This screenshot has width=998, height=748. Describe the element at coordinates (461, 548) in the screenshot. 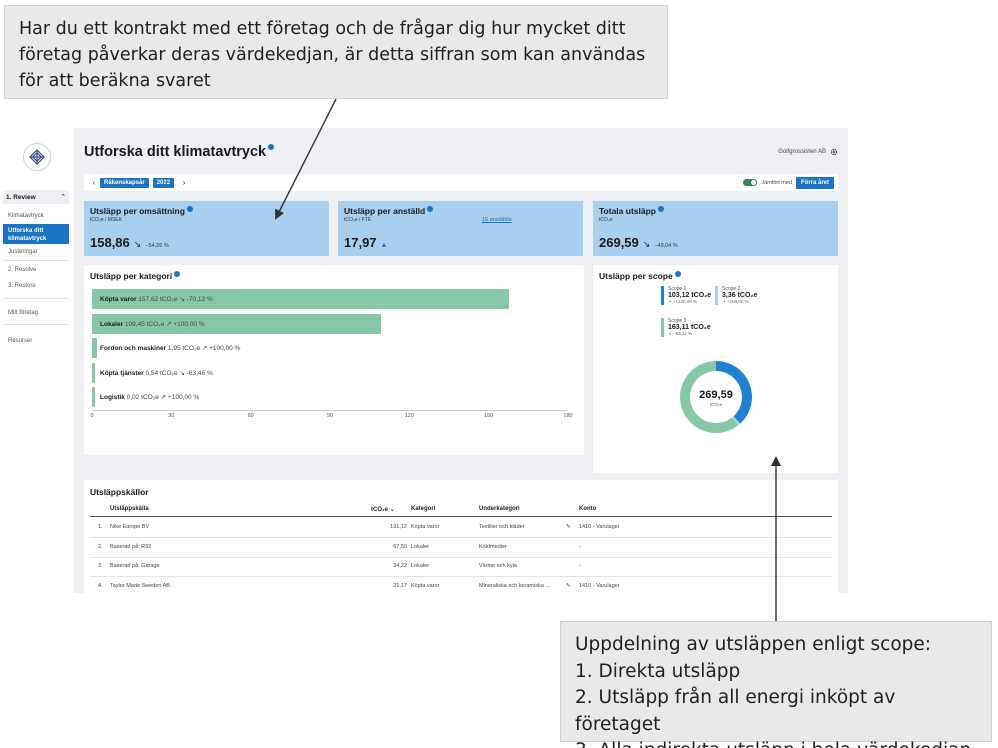

I see `table-row: 2. Baserad på: R32 67,50 Lokaler Köldmedier -` at that location.